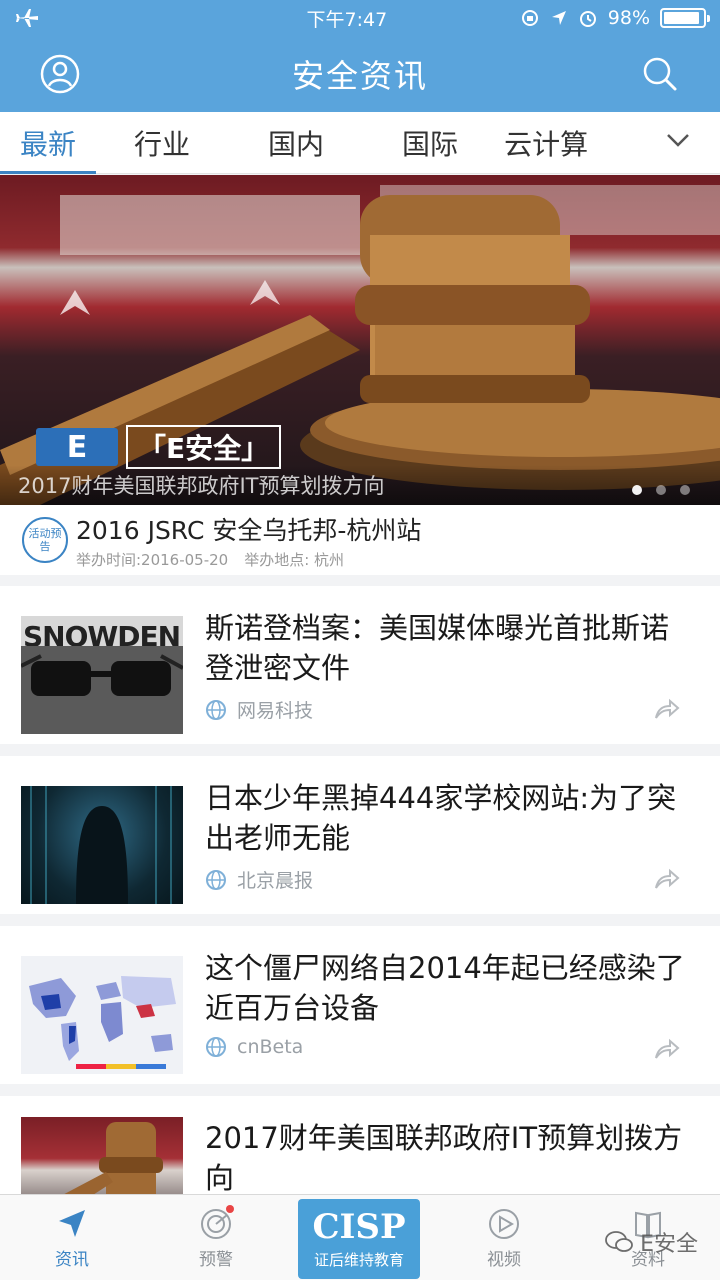  What do you see at coordinates (162, 143) in the screenshot?
I see `tab-industry: 行业` at bounding box center [162, 143].